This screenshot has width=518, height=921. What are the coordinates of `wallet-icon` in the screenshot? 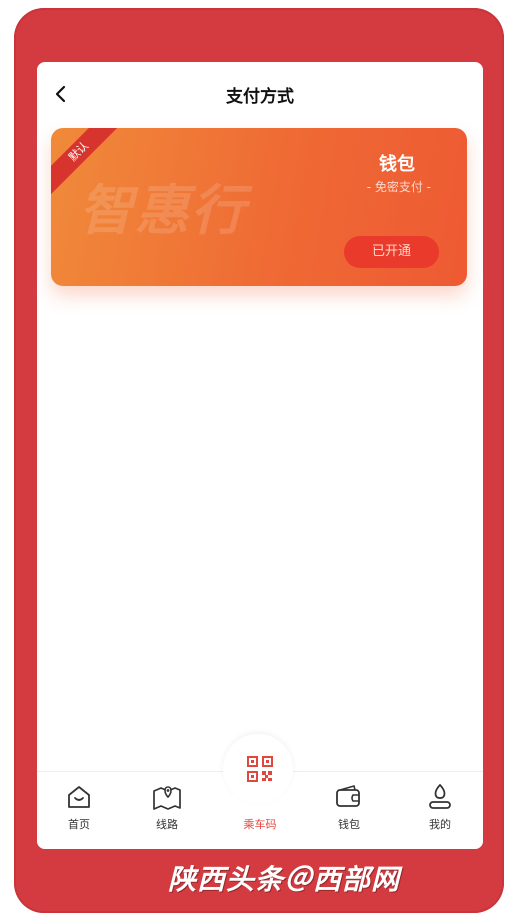 It's located at (348, 796).